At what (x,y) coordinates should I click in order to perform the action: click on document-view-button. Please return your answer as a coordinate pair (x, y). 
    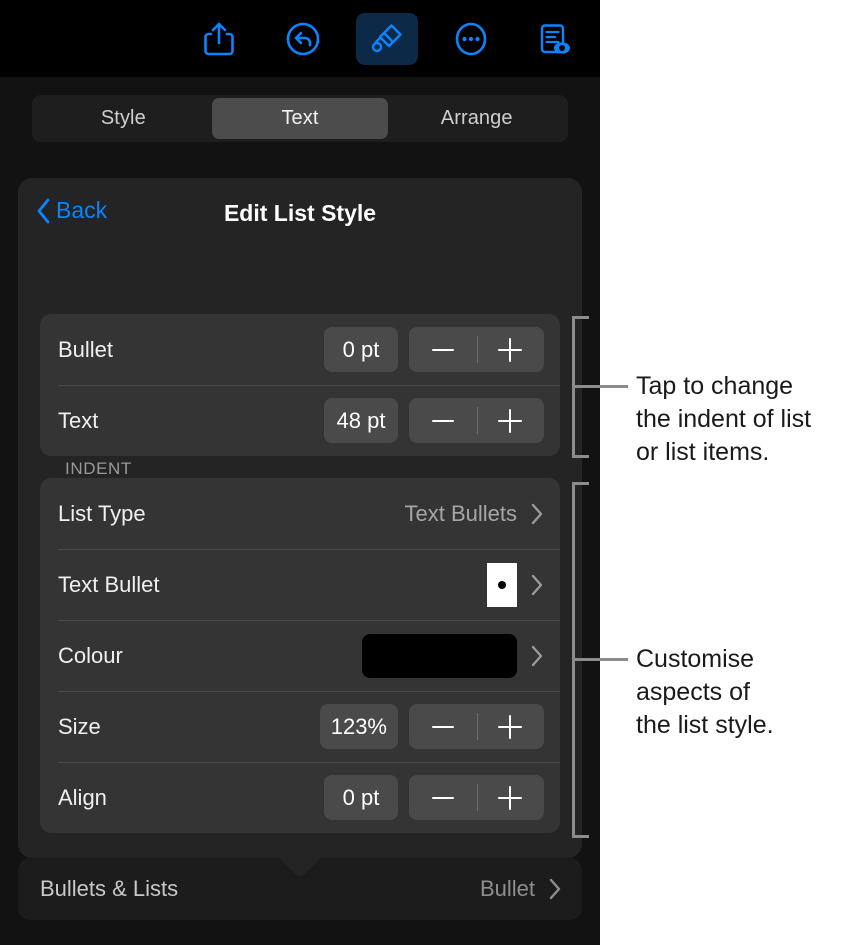
    Looking at the image, I should click on (555, 39).